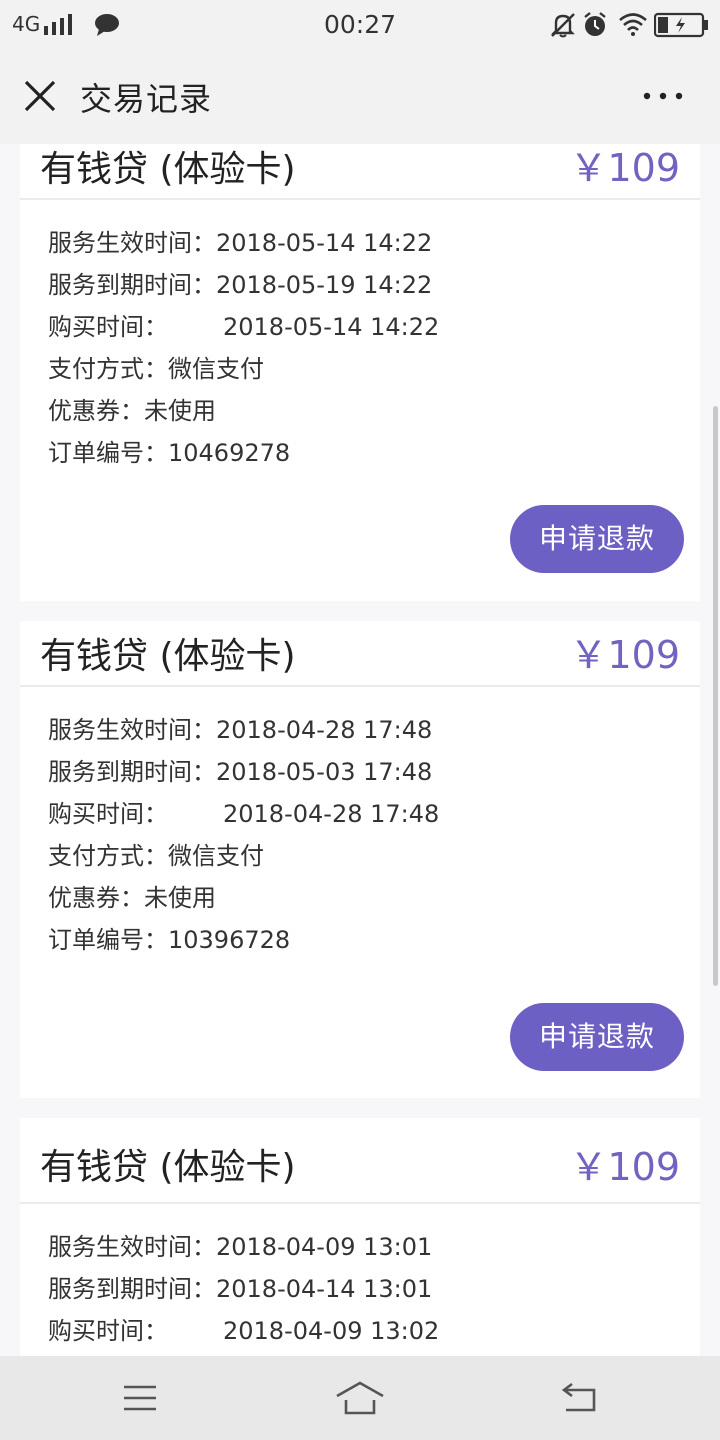  What do you see at coordinates (324, 285) in the screenshot?
I see `field-value: 2018-05-19 14:22` at bounding box center [324, 285].